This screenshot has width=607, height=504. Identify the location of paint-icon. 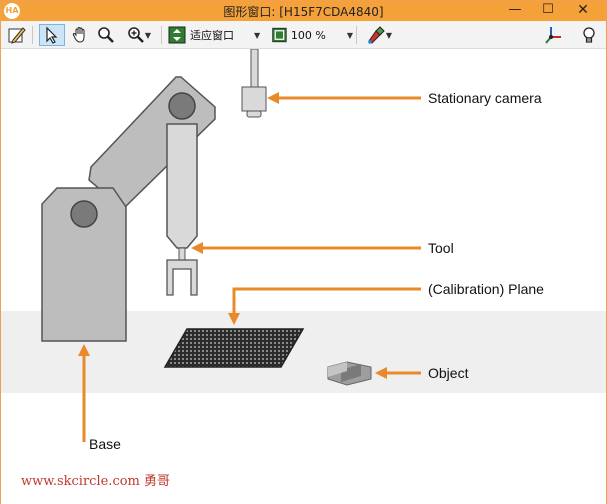
(376, 35).